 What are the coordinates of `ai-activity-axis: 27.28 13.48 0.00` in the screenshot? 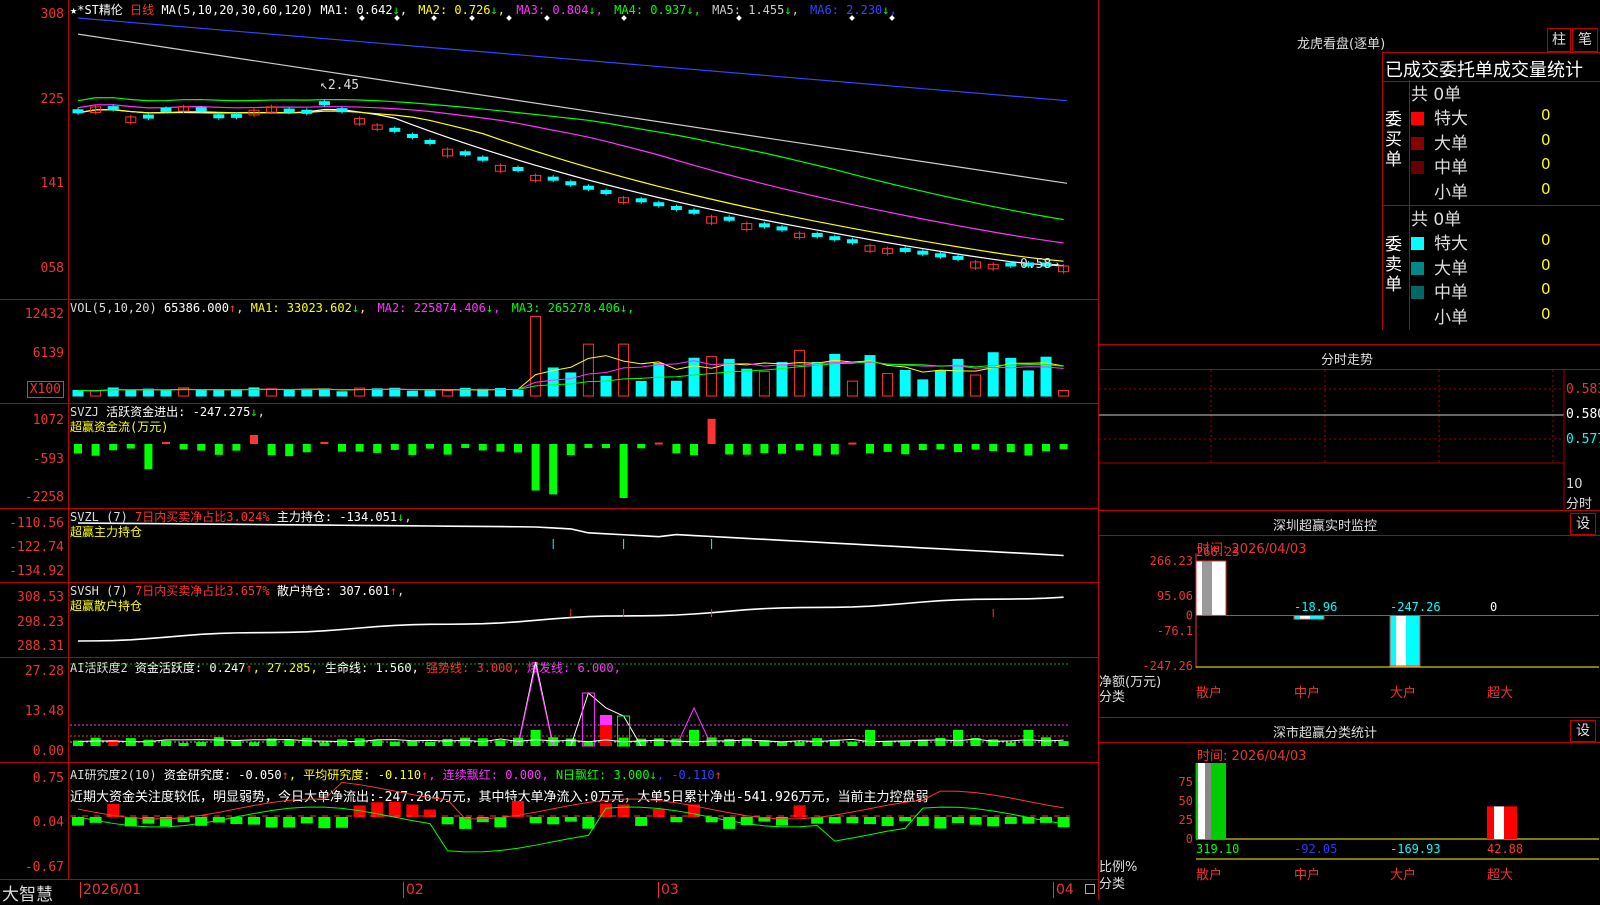 It's located at (34, 710).